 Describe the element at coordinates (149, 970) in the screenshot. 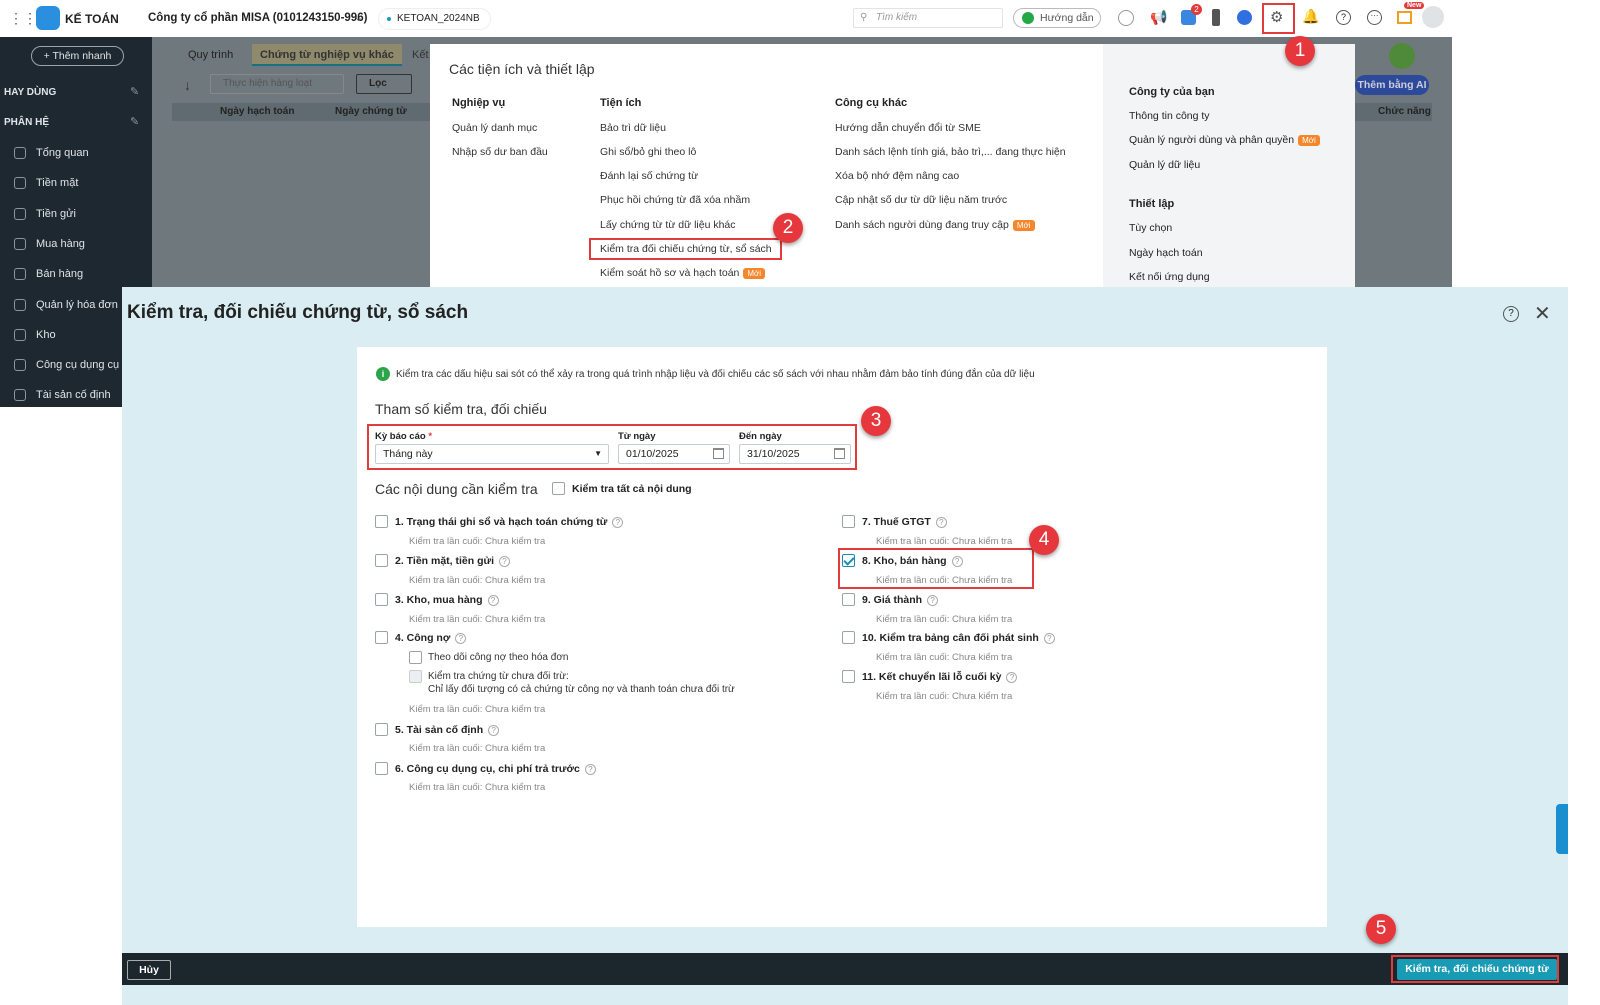

I see `cancel-button: Hủy` at that location.